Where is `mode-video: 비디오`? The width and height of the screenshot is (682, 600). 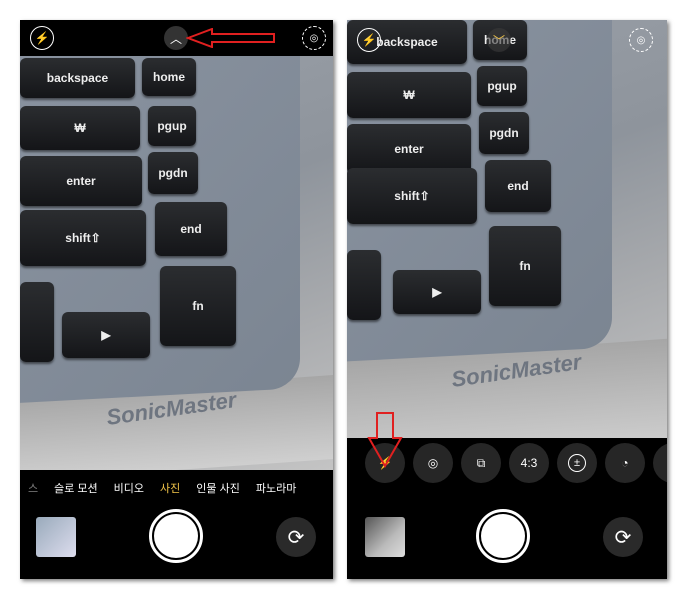 mode-video: 비디오 is located at coordinates (129, 488).